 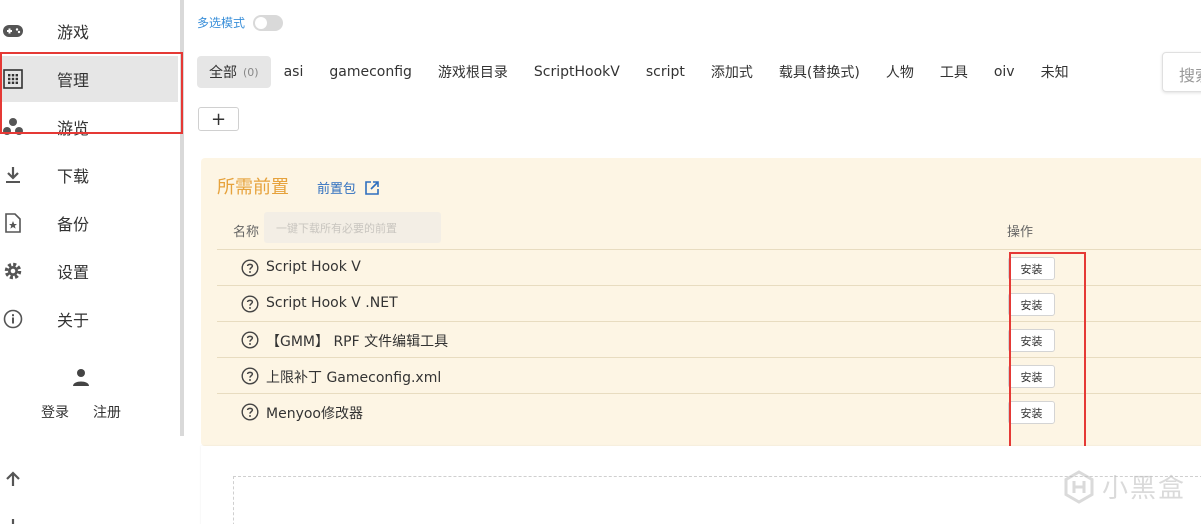 I want to click on bubbles-icon, so click(x=13, y=127).